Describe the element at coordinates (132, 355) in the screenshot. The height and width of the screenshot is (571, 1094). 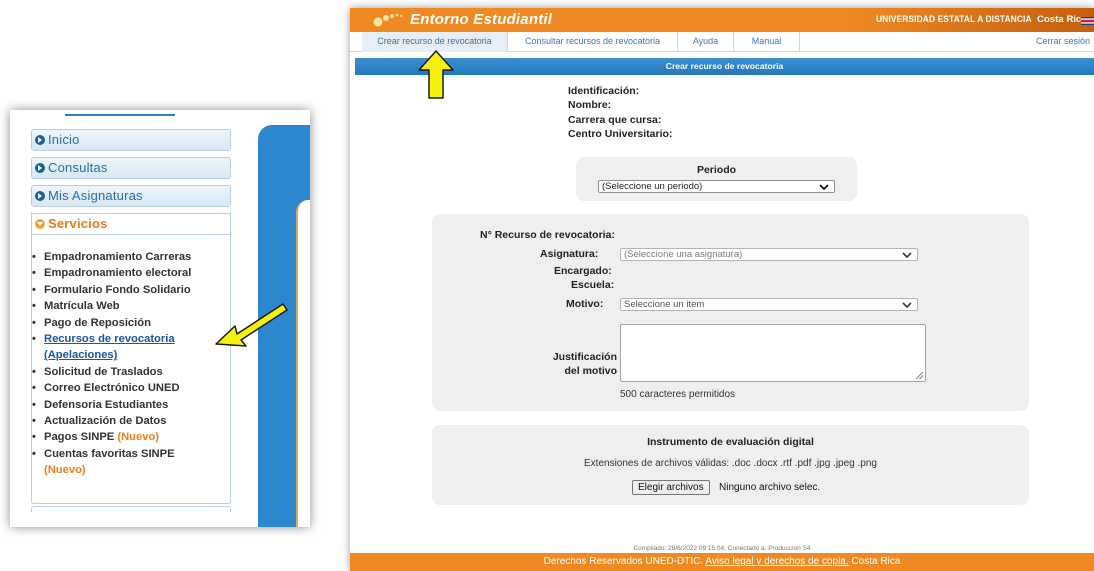
I see `service-item-apelaciones: (Apelaciones)` at that location.